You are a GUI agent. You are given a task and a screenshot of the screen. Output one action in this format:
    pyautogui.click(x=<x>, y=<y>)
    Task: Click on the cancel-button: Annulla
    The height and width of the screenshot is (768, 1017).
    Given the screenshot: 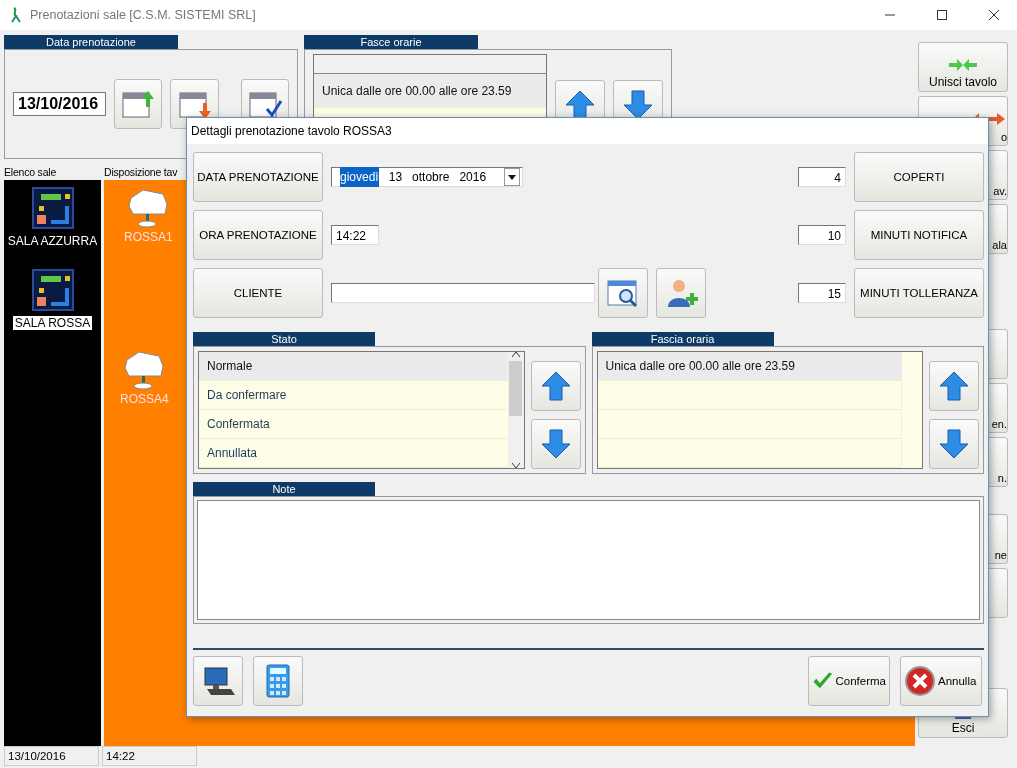 What is the action you would take?
    pyautogui.click(x=941, y=681)
    